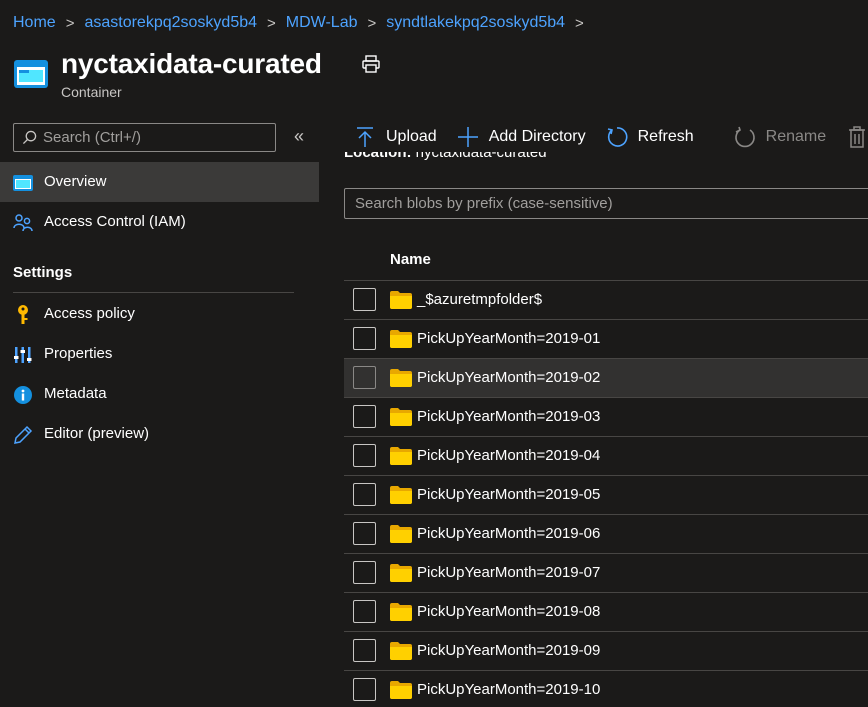 This screenshot has width=868, height=707. What do you see at coordinates (159, 182) in the screenshot?
I see `sidebar-item-overview: Overview` at bounding box center [159, 182].